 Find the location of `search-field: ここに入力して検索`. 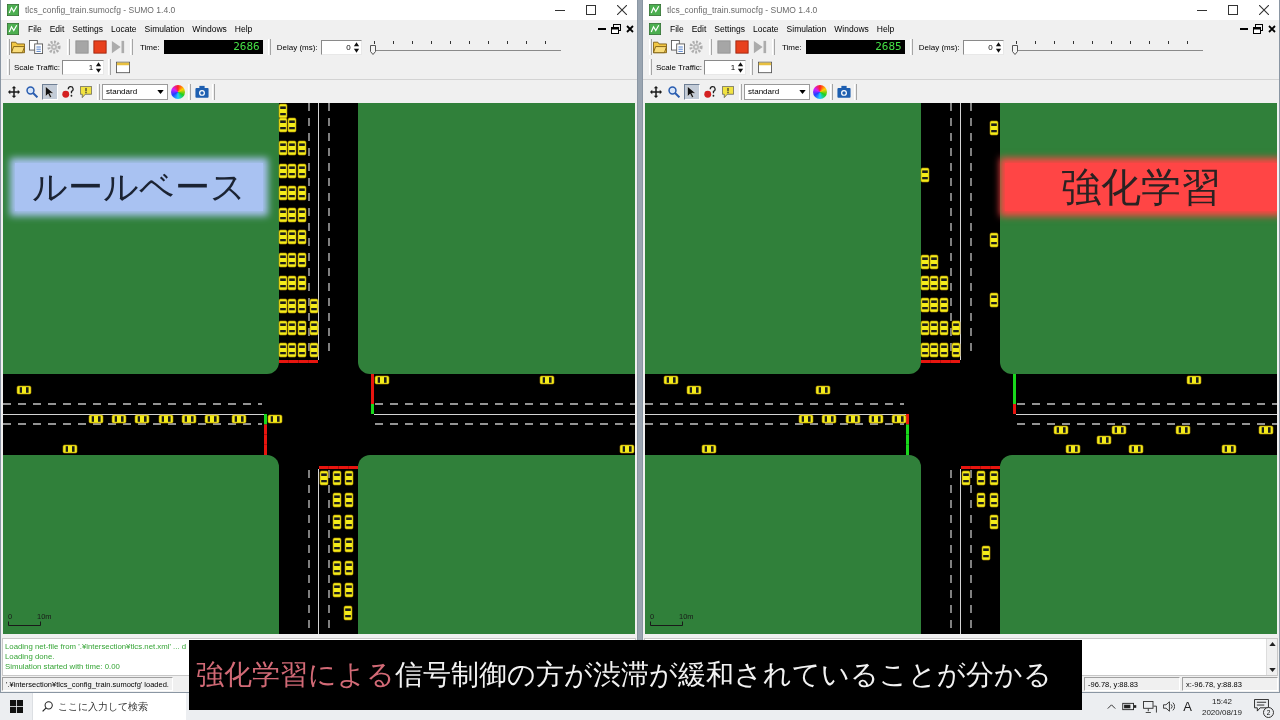

search-field: ここに入力して検索 is located at coordinates (109, 706).